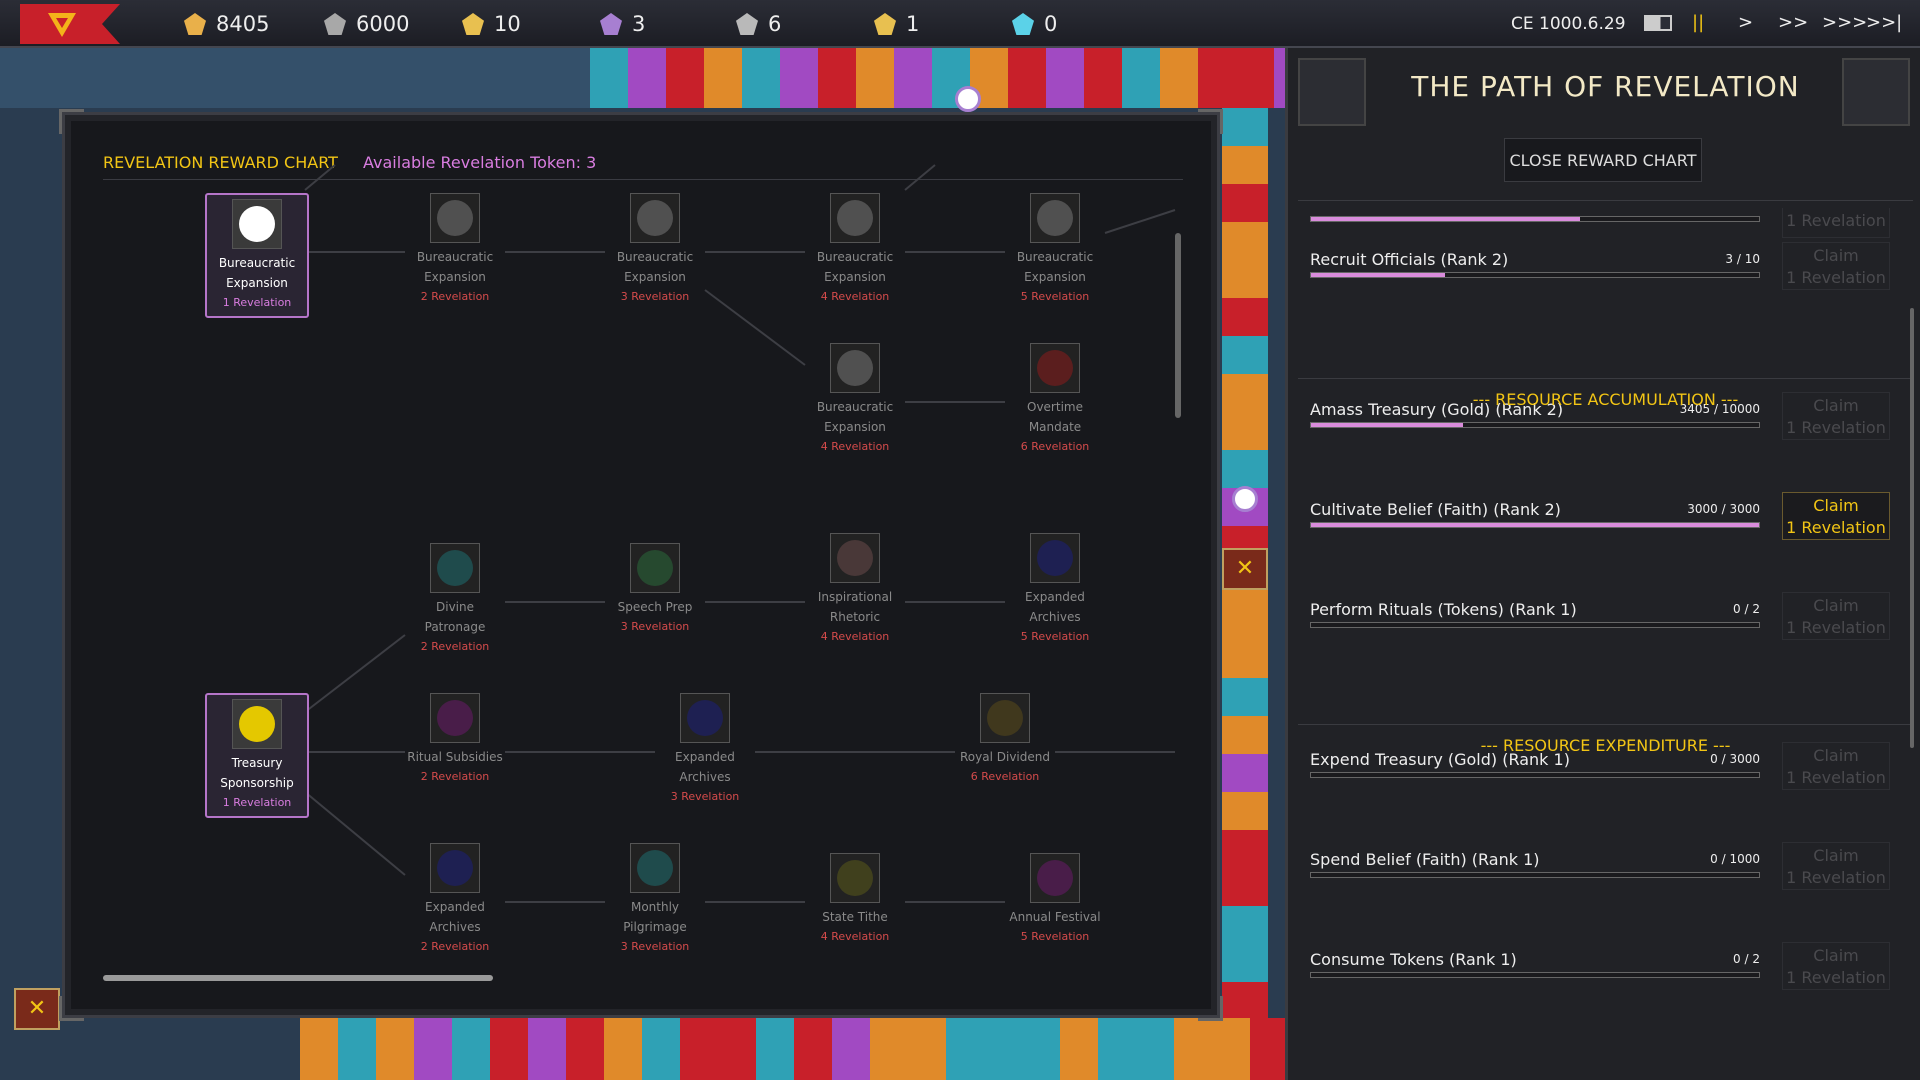 The width and height of the screenshot is (1920, 1080). Describe the element at coordinates (243, 24) in the screenshot. I see `gold-value: 8405` at that location.